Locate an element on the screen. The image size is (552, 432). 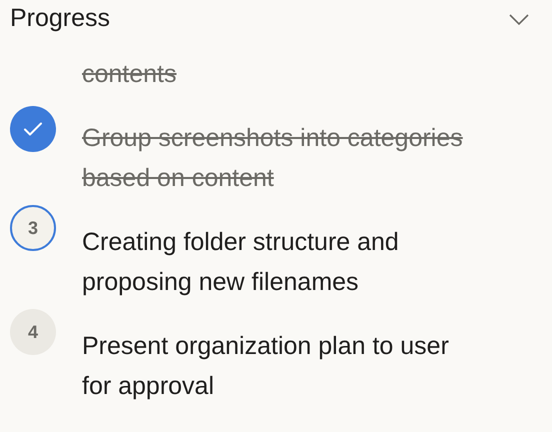
step-number: 4 is located at coordinates (33, 332).